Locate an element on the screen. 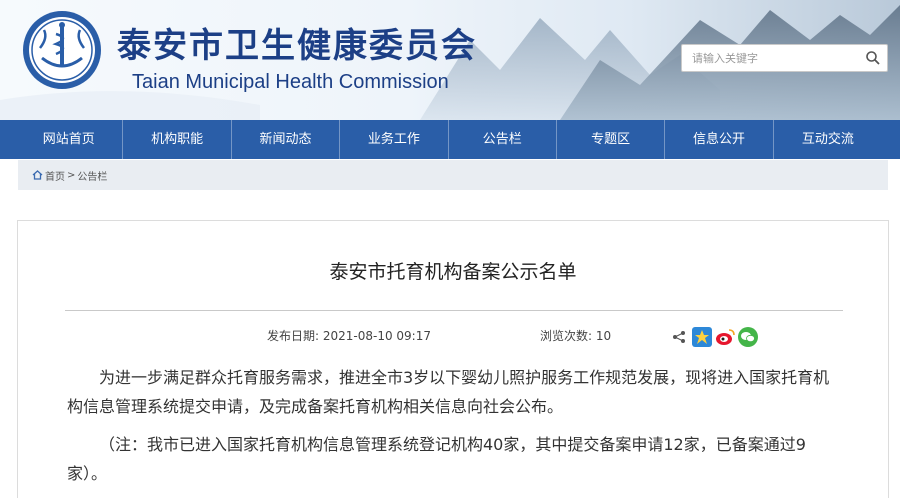  title-divider is located at coordinates (454, 310).